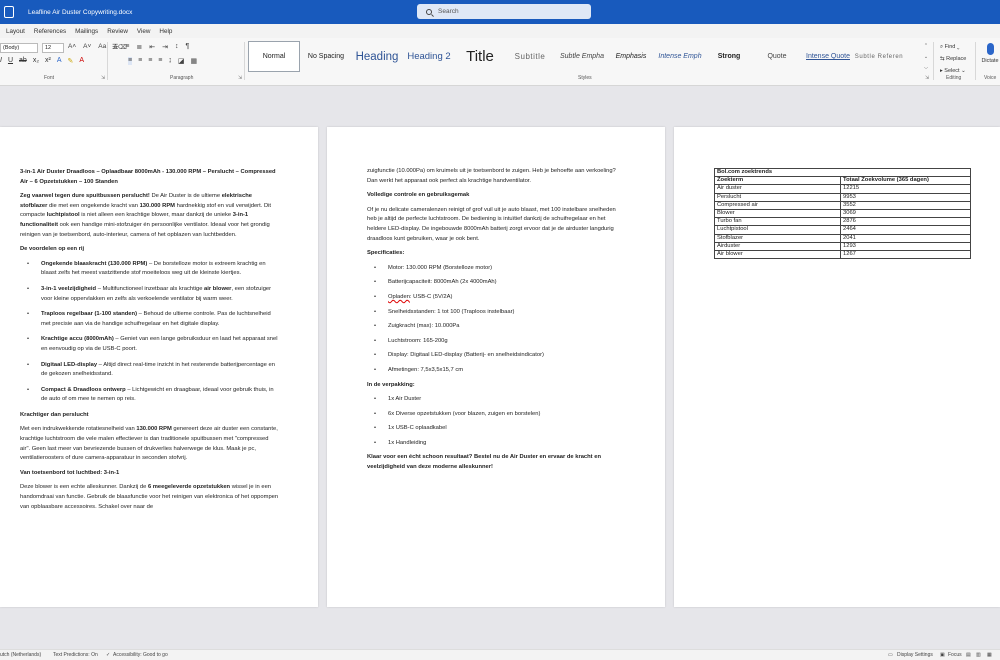 The image size is (1000, 660). Describe the element at coordinates (729, 56) in the screenshot. I see `style-strong: Strong` at that location.